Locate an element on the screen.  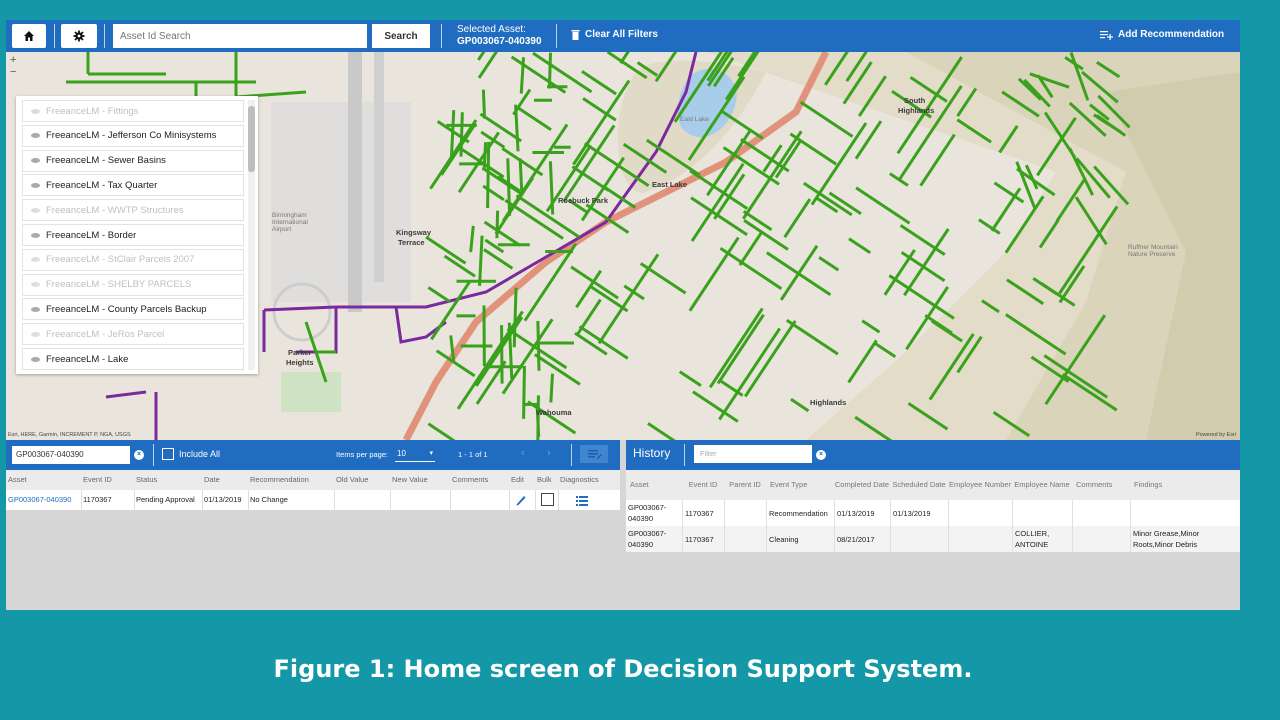
clear-asset-filter-icon: × is located at coordinates (139, 455).